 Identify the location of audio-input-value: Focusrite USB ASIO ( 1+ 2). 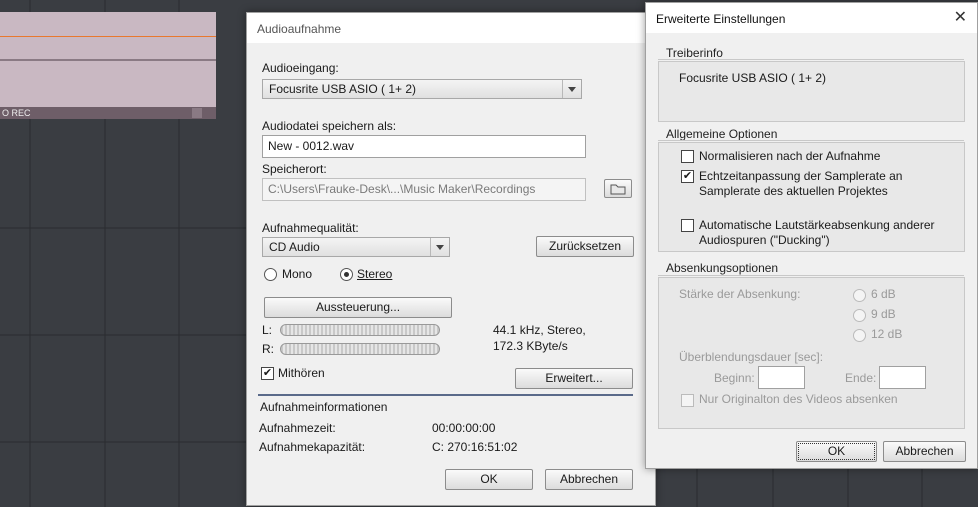
(343, 89).